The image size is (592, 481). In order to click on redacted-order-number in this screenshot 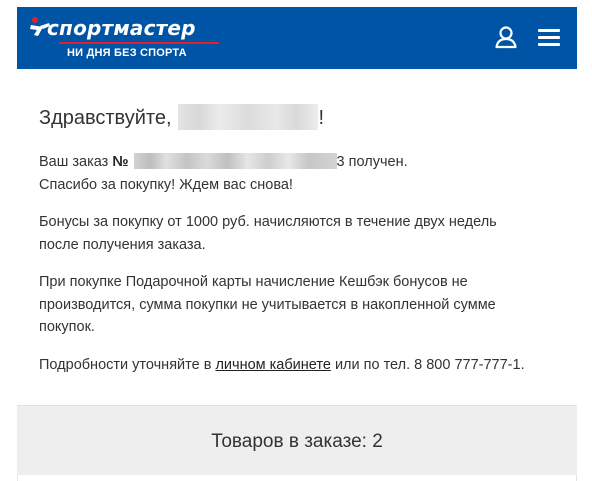, I will do `click(235, 161)`.